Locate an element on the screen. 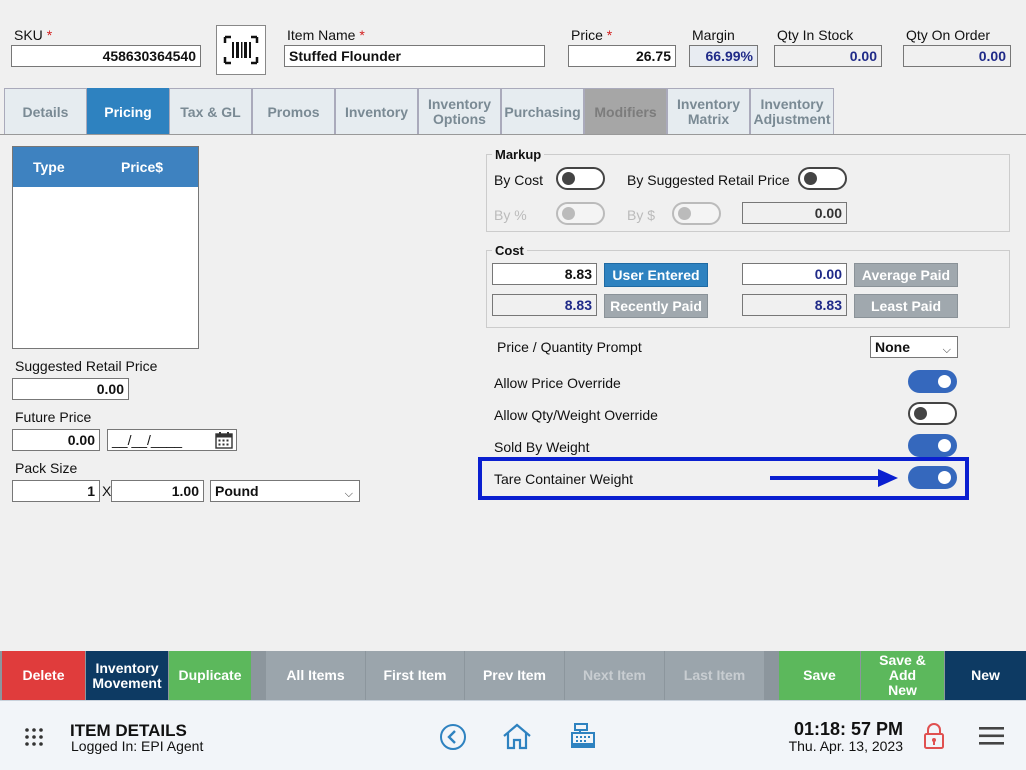 This screenshot has height=770, width=1026. item-name-input: Stuffed Flounder is located at coordinates (414, 56).